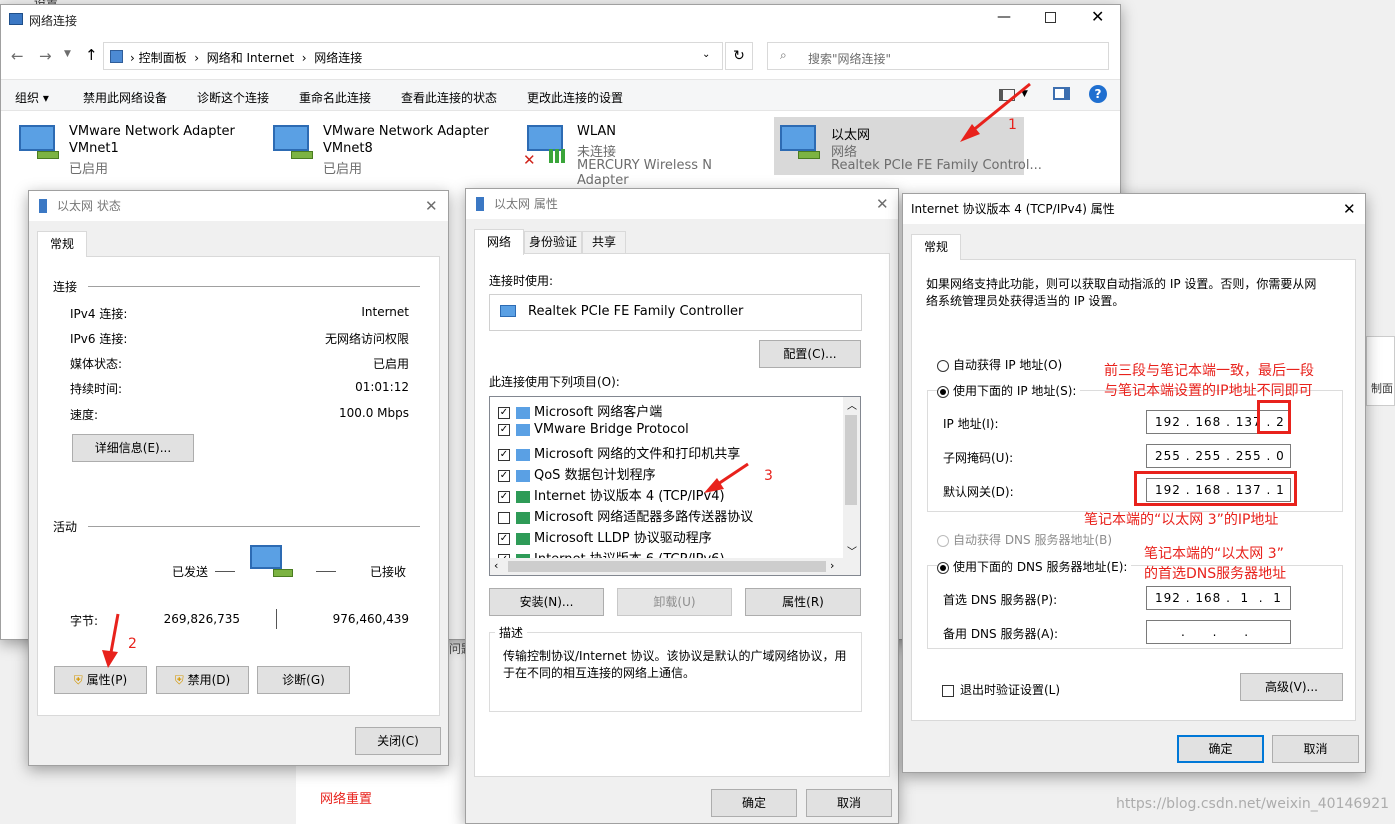  I want to click on breadcrumb-item: 网络和 Internet, so click(250, 58).